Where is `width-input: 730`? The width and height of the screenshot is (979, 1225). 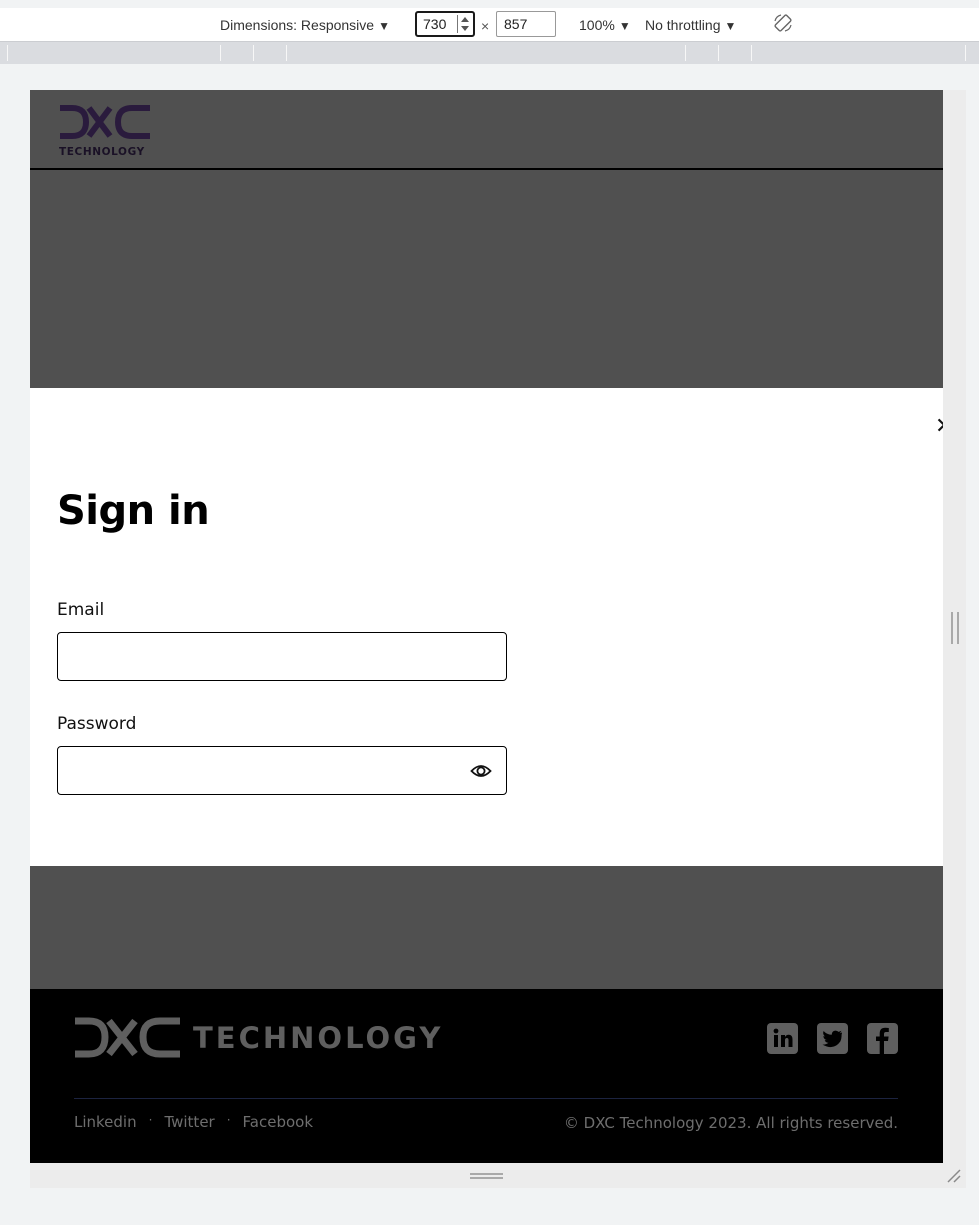
width-input: 730 is located at coordinates (445, 24).